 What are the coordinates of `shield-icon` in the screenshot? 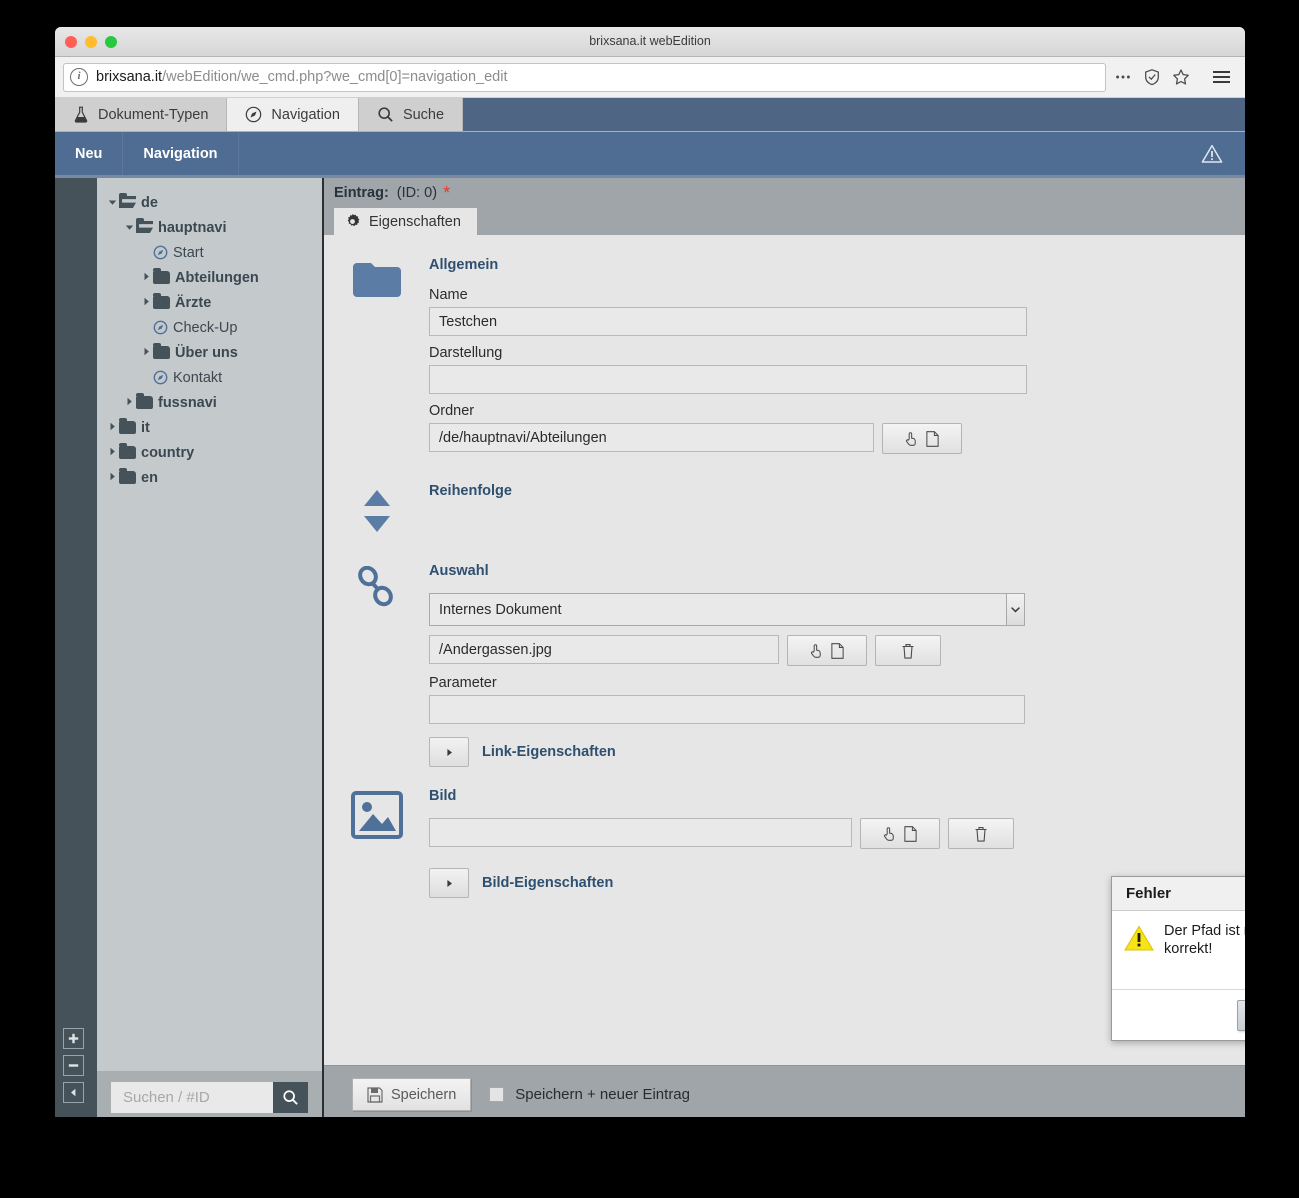 It's located at (1152, 77).